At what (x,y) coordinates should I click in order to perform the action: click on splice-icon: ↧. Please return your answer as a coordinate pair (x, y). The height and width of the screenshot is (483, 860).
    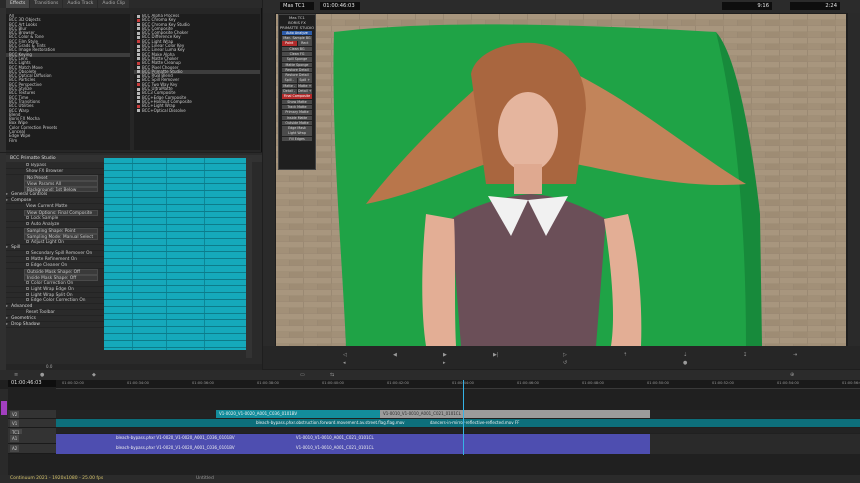
    Looking at the image, I should click on (745, 355).